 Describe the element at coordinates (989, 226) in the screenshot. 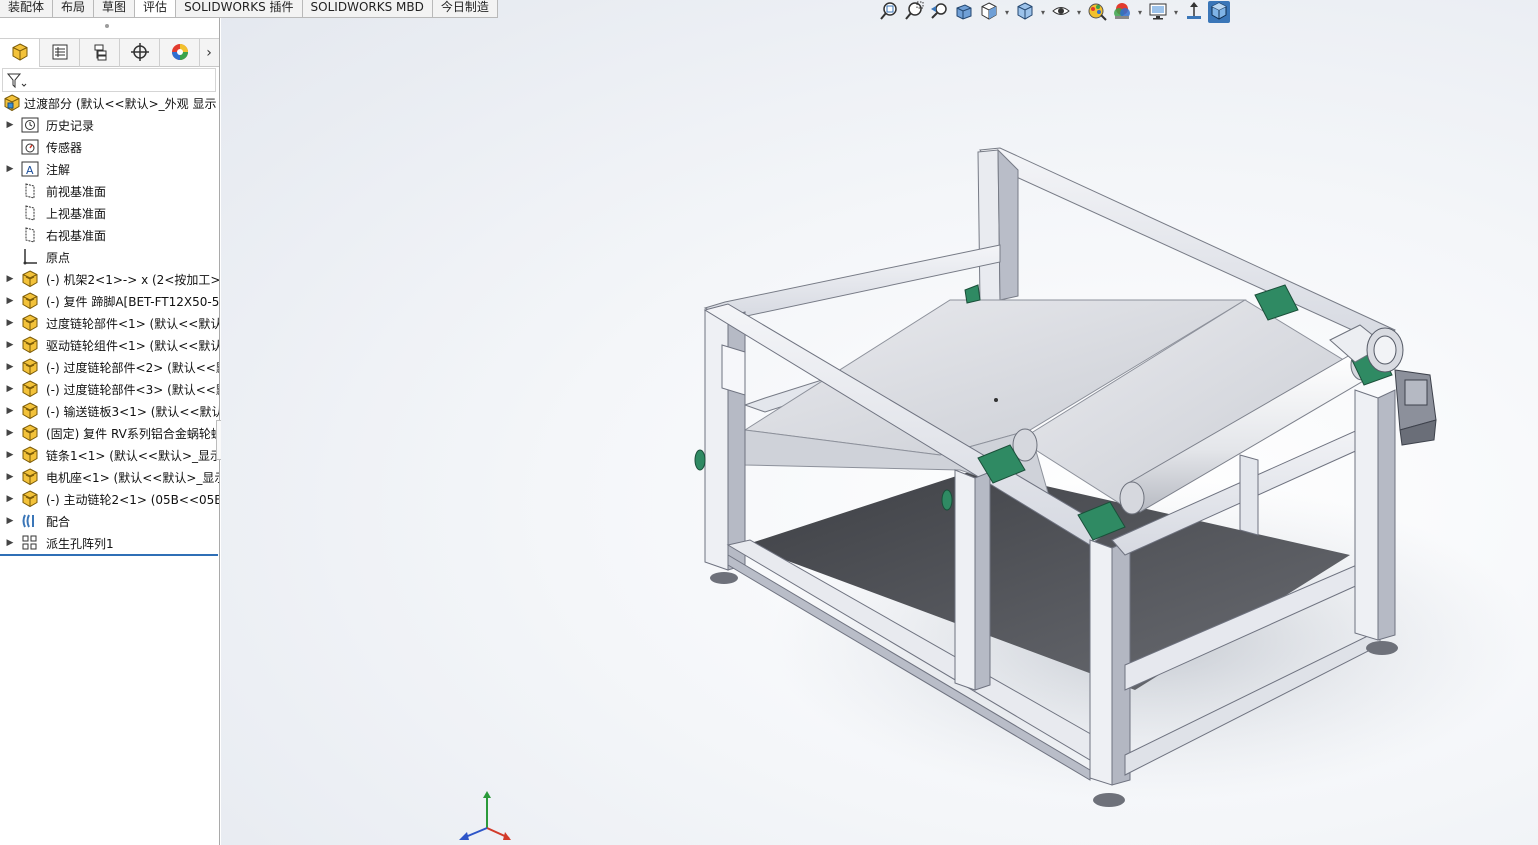

I see `frame-back-post-left` at that location.